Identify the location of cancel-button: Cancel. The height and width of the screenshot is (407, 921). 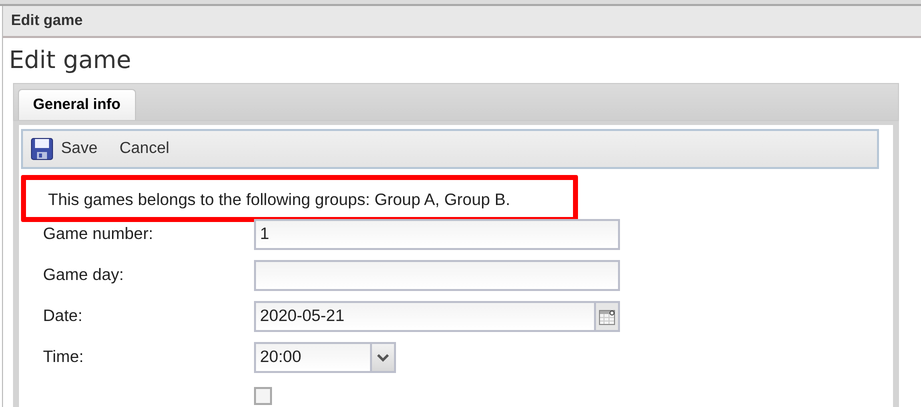
(144, 149).